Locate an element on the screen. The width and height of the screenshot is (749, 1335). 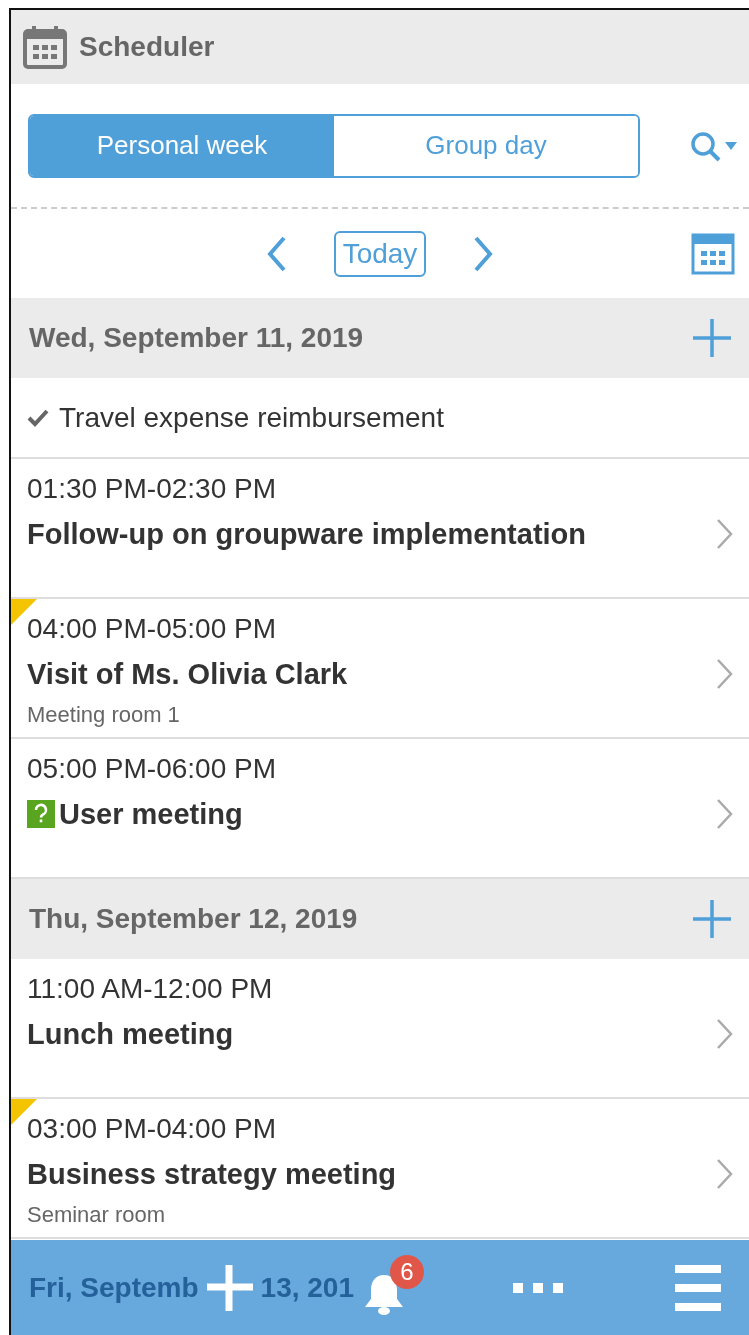
event-time: 05:00 PM-06:00 PM is located at coordinates (152, 769).